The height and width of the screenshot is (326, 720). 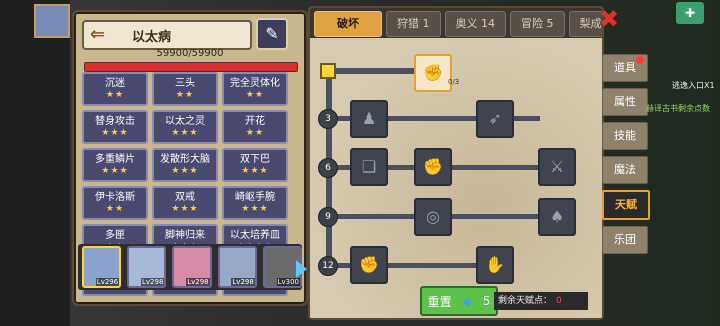 What do you see at coordinates (255, 121) in the screenshot?
I see `skill-label: 开花` at bounding box center [255, 121].